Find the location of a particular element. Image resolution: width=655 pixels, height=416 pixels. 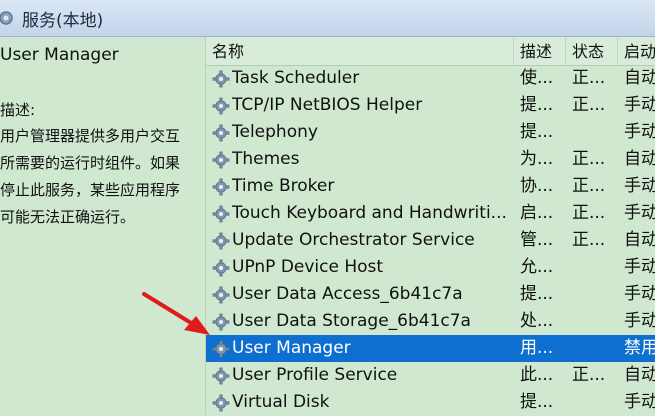

service-name: Virtual Disk is located at coordinates (281, 402).